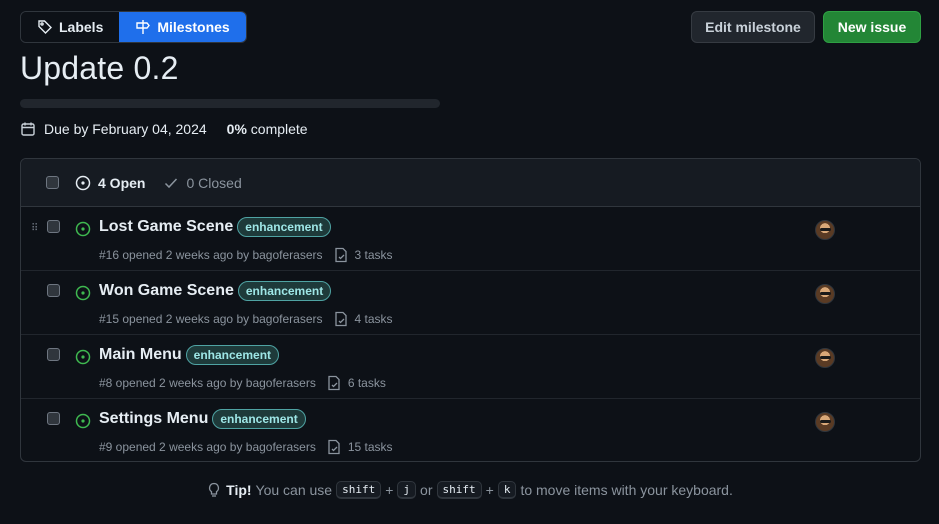 The height and width of the screenshot is (524, 939). What do you see at coordinates (366, 383) in the screenshot?
I see `issue-tasks: 6 tasks` at bounding box center [366, 383].